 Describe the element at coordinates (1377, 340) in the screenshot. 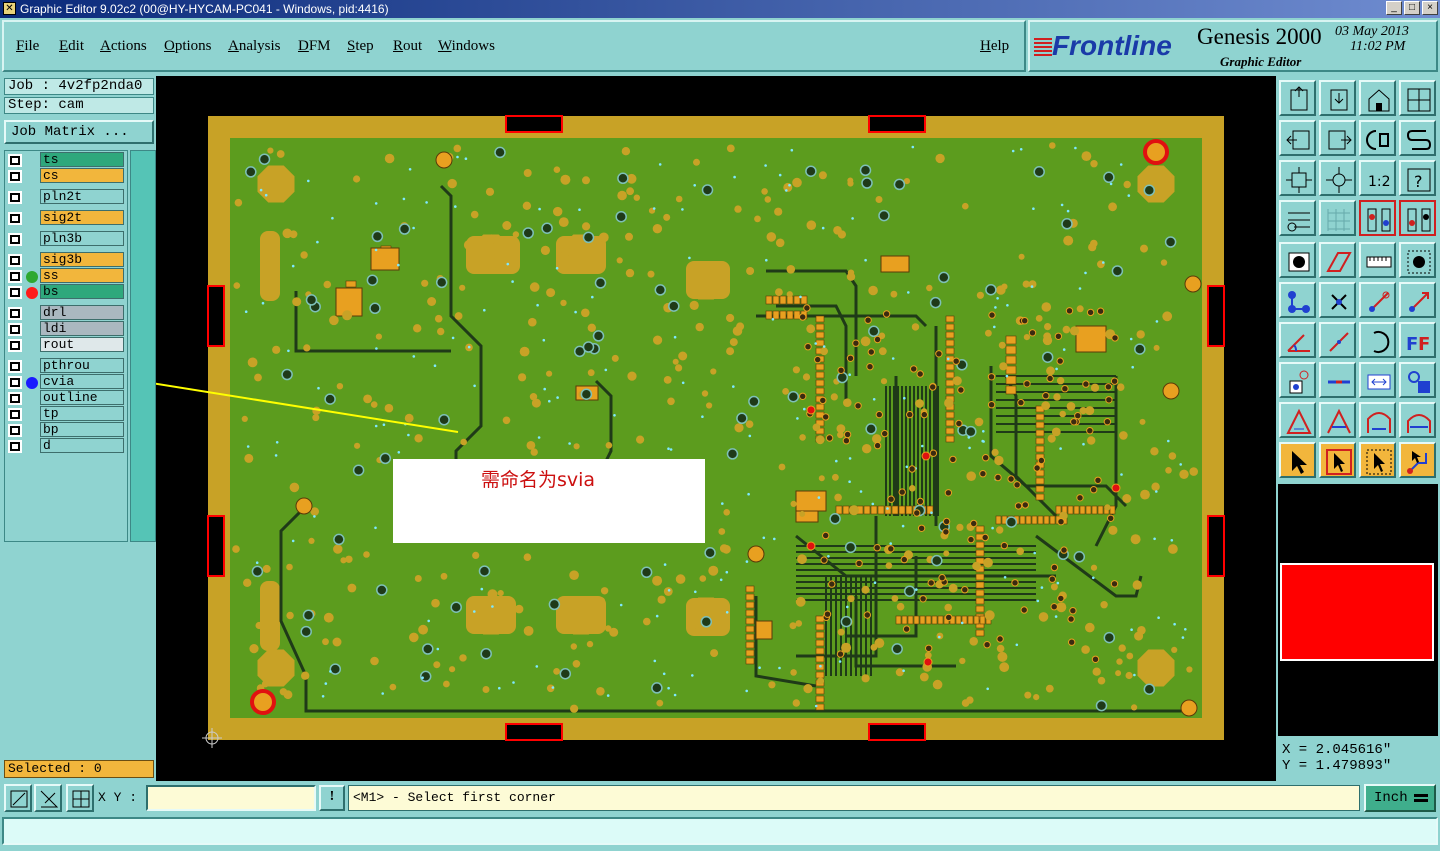

I see `arc-button` at that location.